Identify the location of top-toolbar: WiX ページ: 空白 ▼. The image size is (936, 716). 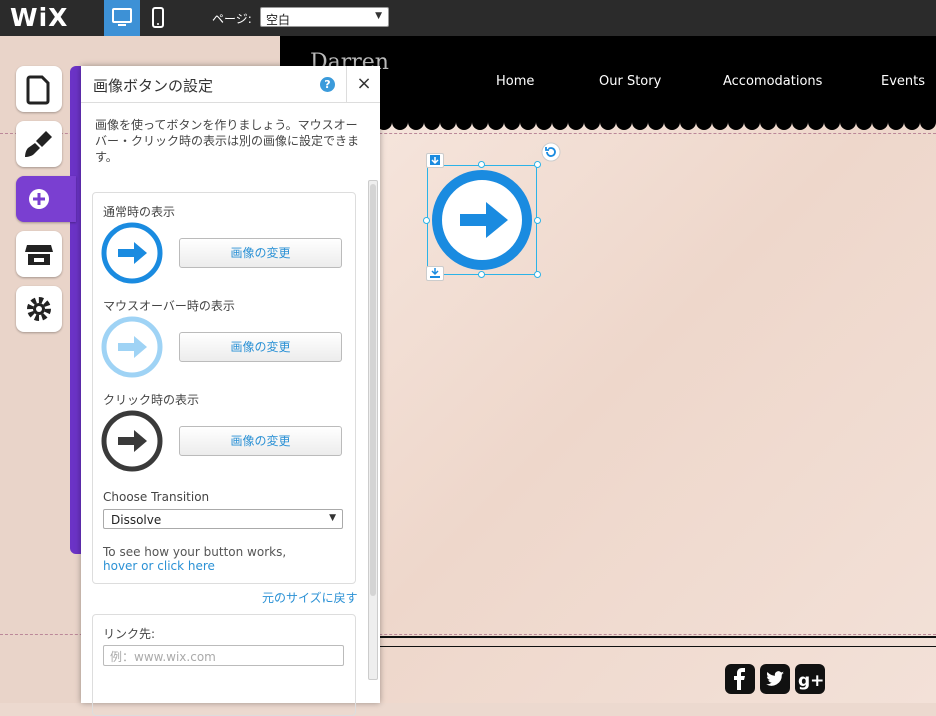
(468, 18).